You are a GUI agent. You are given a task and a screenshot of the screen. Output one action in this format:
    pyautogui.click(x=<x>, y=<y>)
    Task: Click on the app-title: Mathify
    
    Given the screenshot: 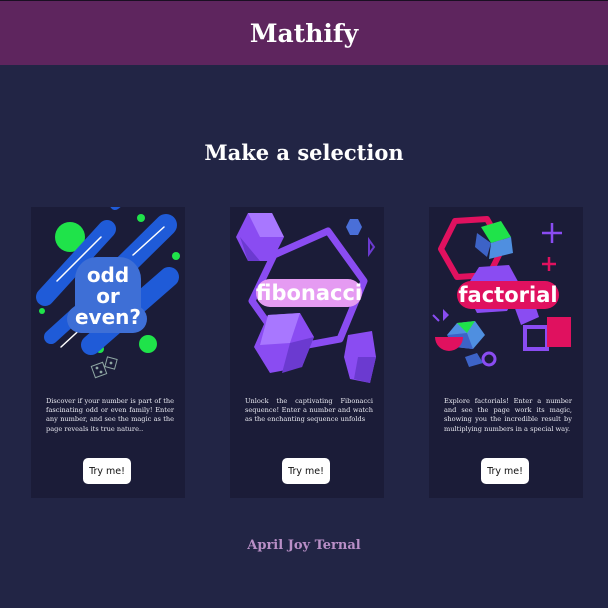 What is the action you would take?
    pyautogui.click(x=304, y=33)
    